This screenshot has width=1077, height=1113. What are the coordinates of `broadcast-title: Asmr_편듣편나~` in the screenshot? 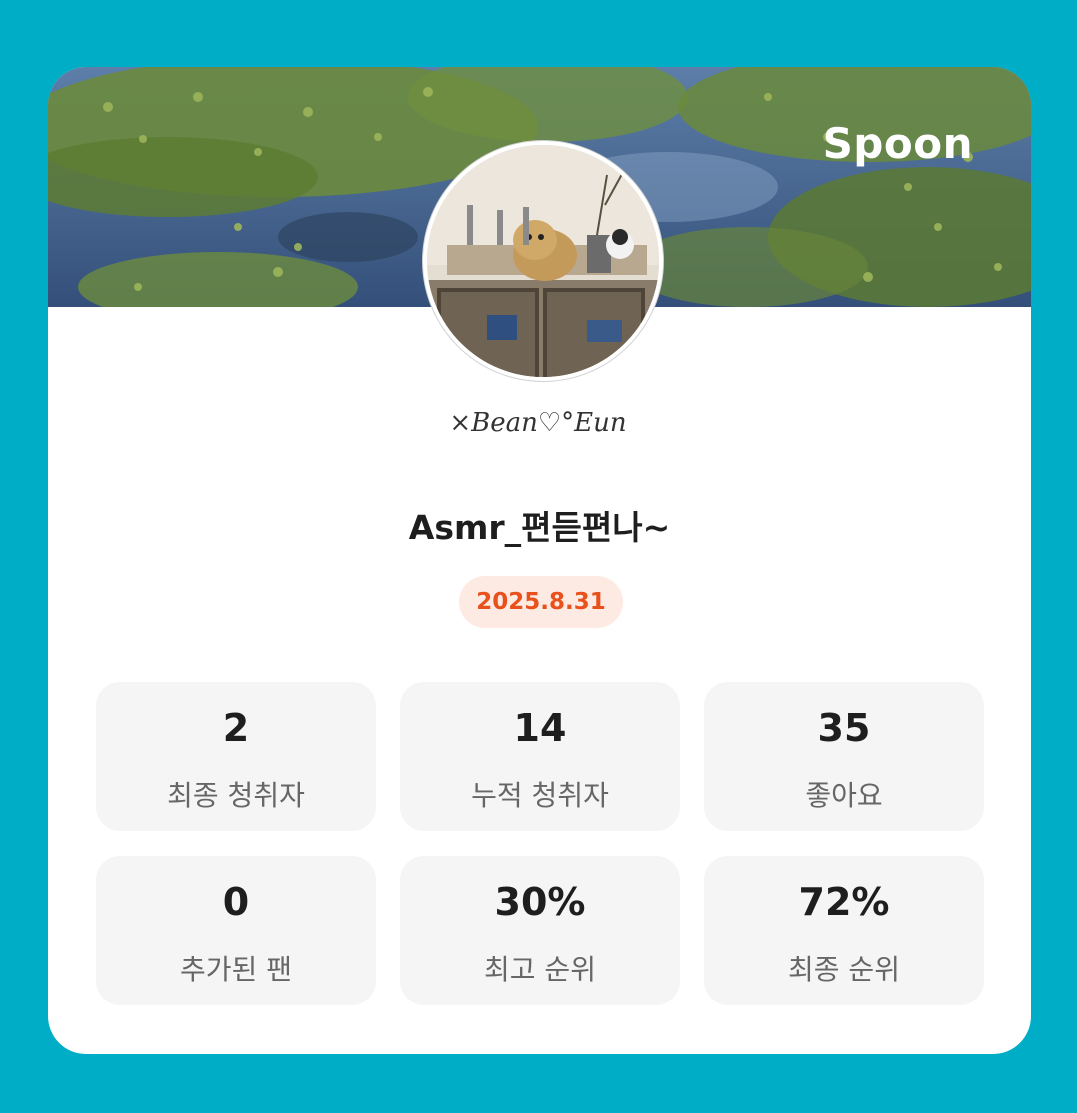 It's located at (539, 527).